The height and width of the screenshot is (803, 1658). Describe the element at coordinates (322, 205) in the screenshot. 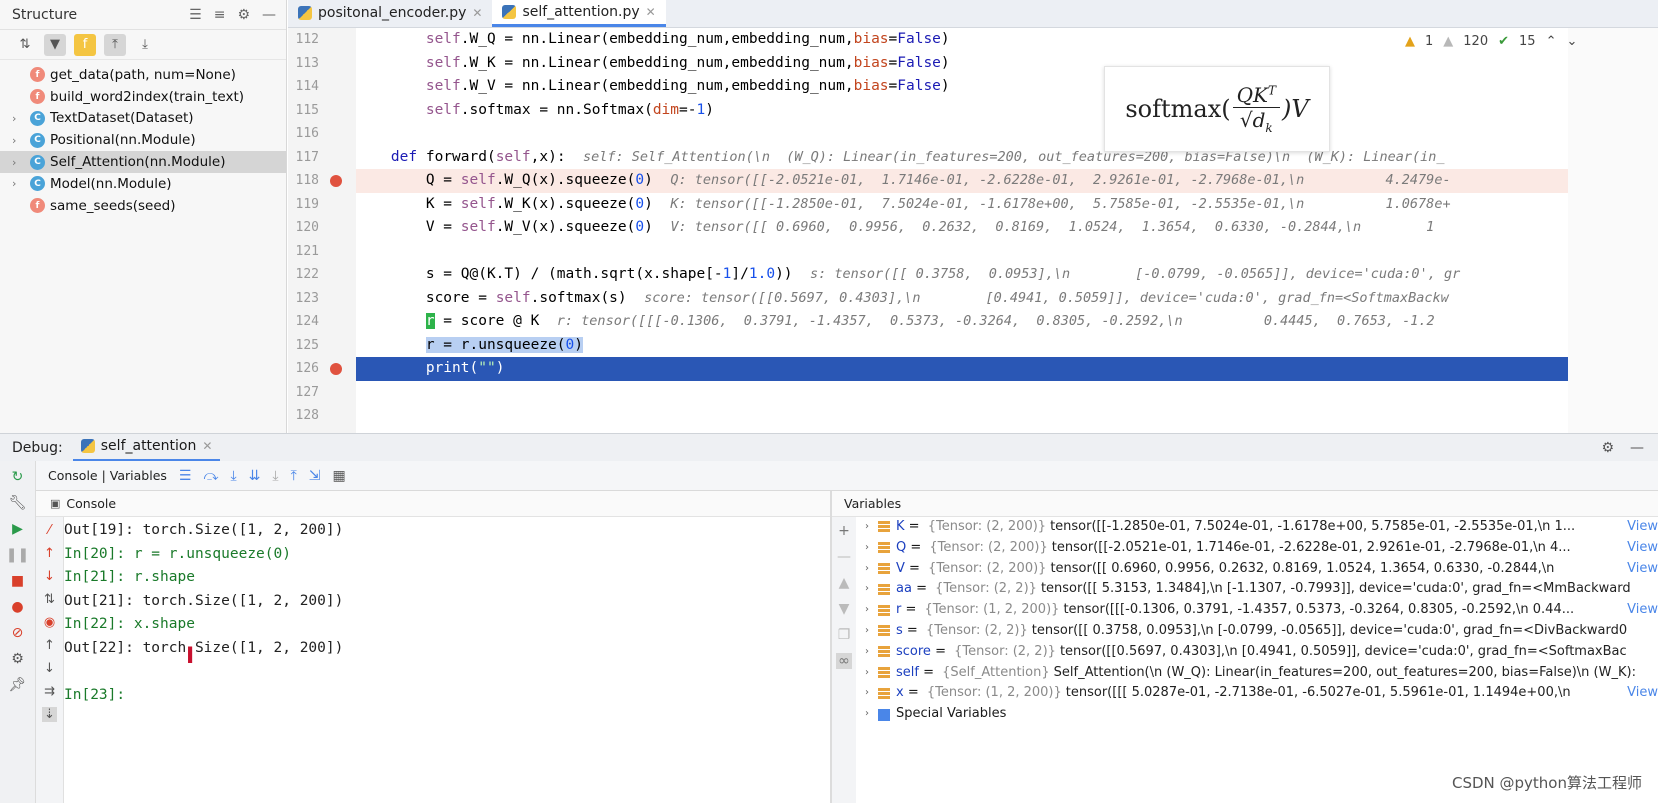

I see `line-number: 119` at that location.